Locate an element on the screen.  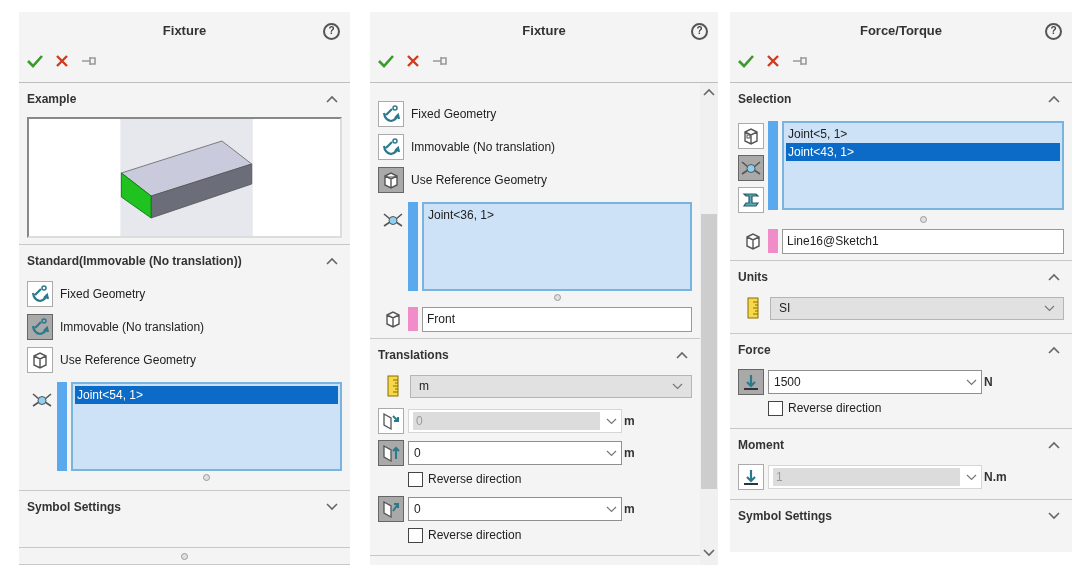
section-title: Translations is located at coordinates (413, 355).